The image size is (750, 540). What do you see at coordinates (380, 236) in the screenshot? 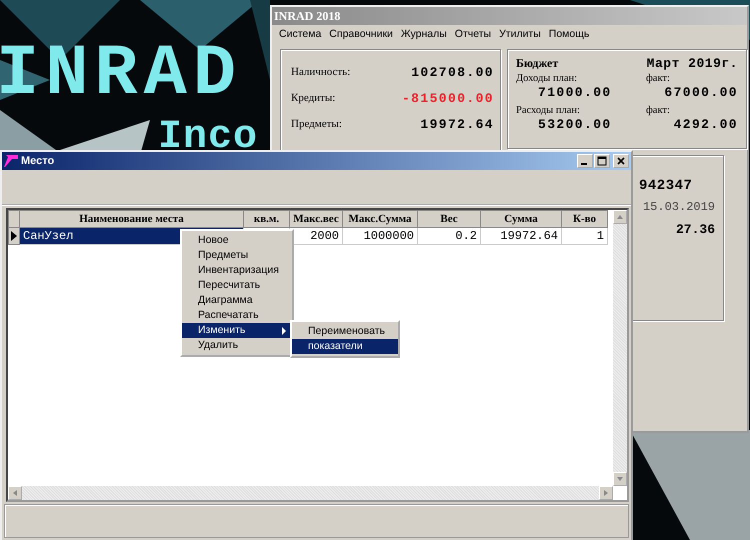
I see `table-cell: 1000000` at bounding box center [380, 236].